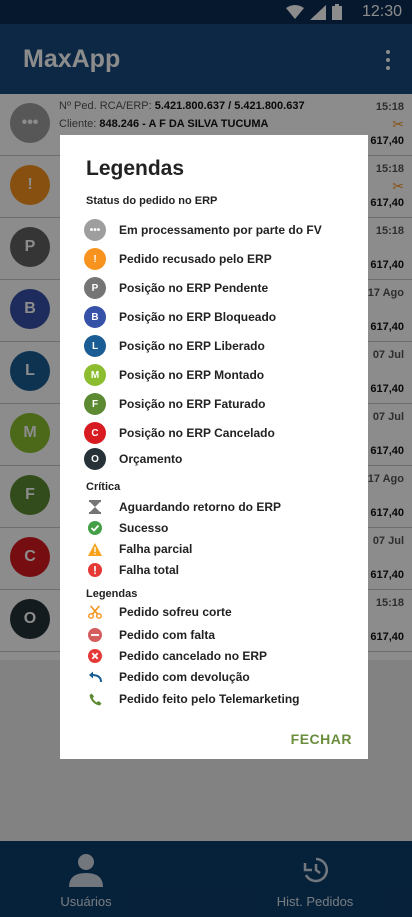 This screenshot has height=917, width=412. I want to click on legend-item: Pedido com devolução, so click(222, 677).